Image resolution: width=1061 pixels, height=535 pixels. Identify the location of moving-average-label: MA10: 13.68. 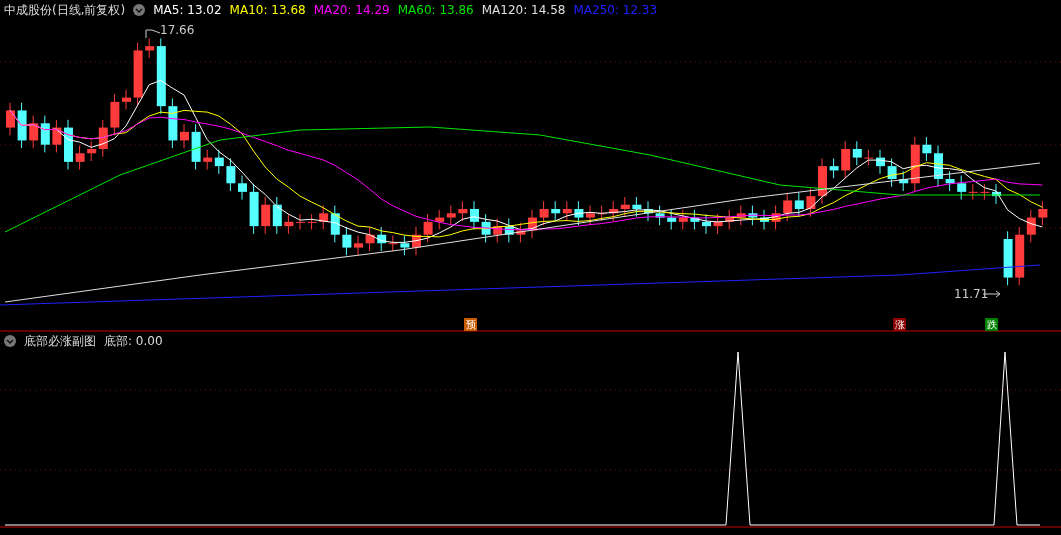
(267, 10).